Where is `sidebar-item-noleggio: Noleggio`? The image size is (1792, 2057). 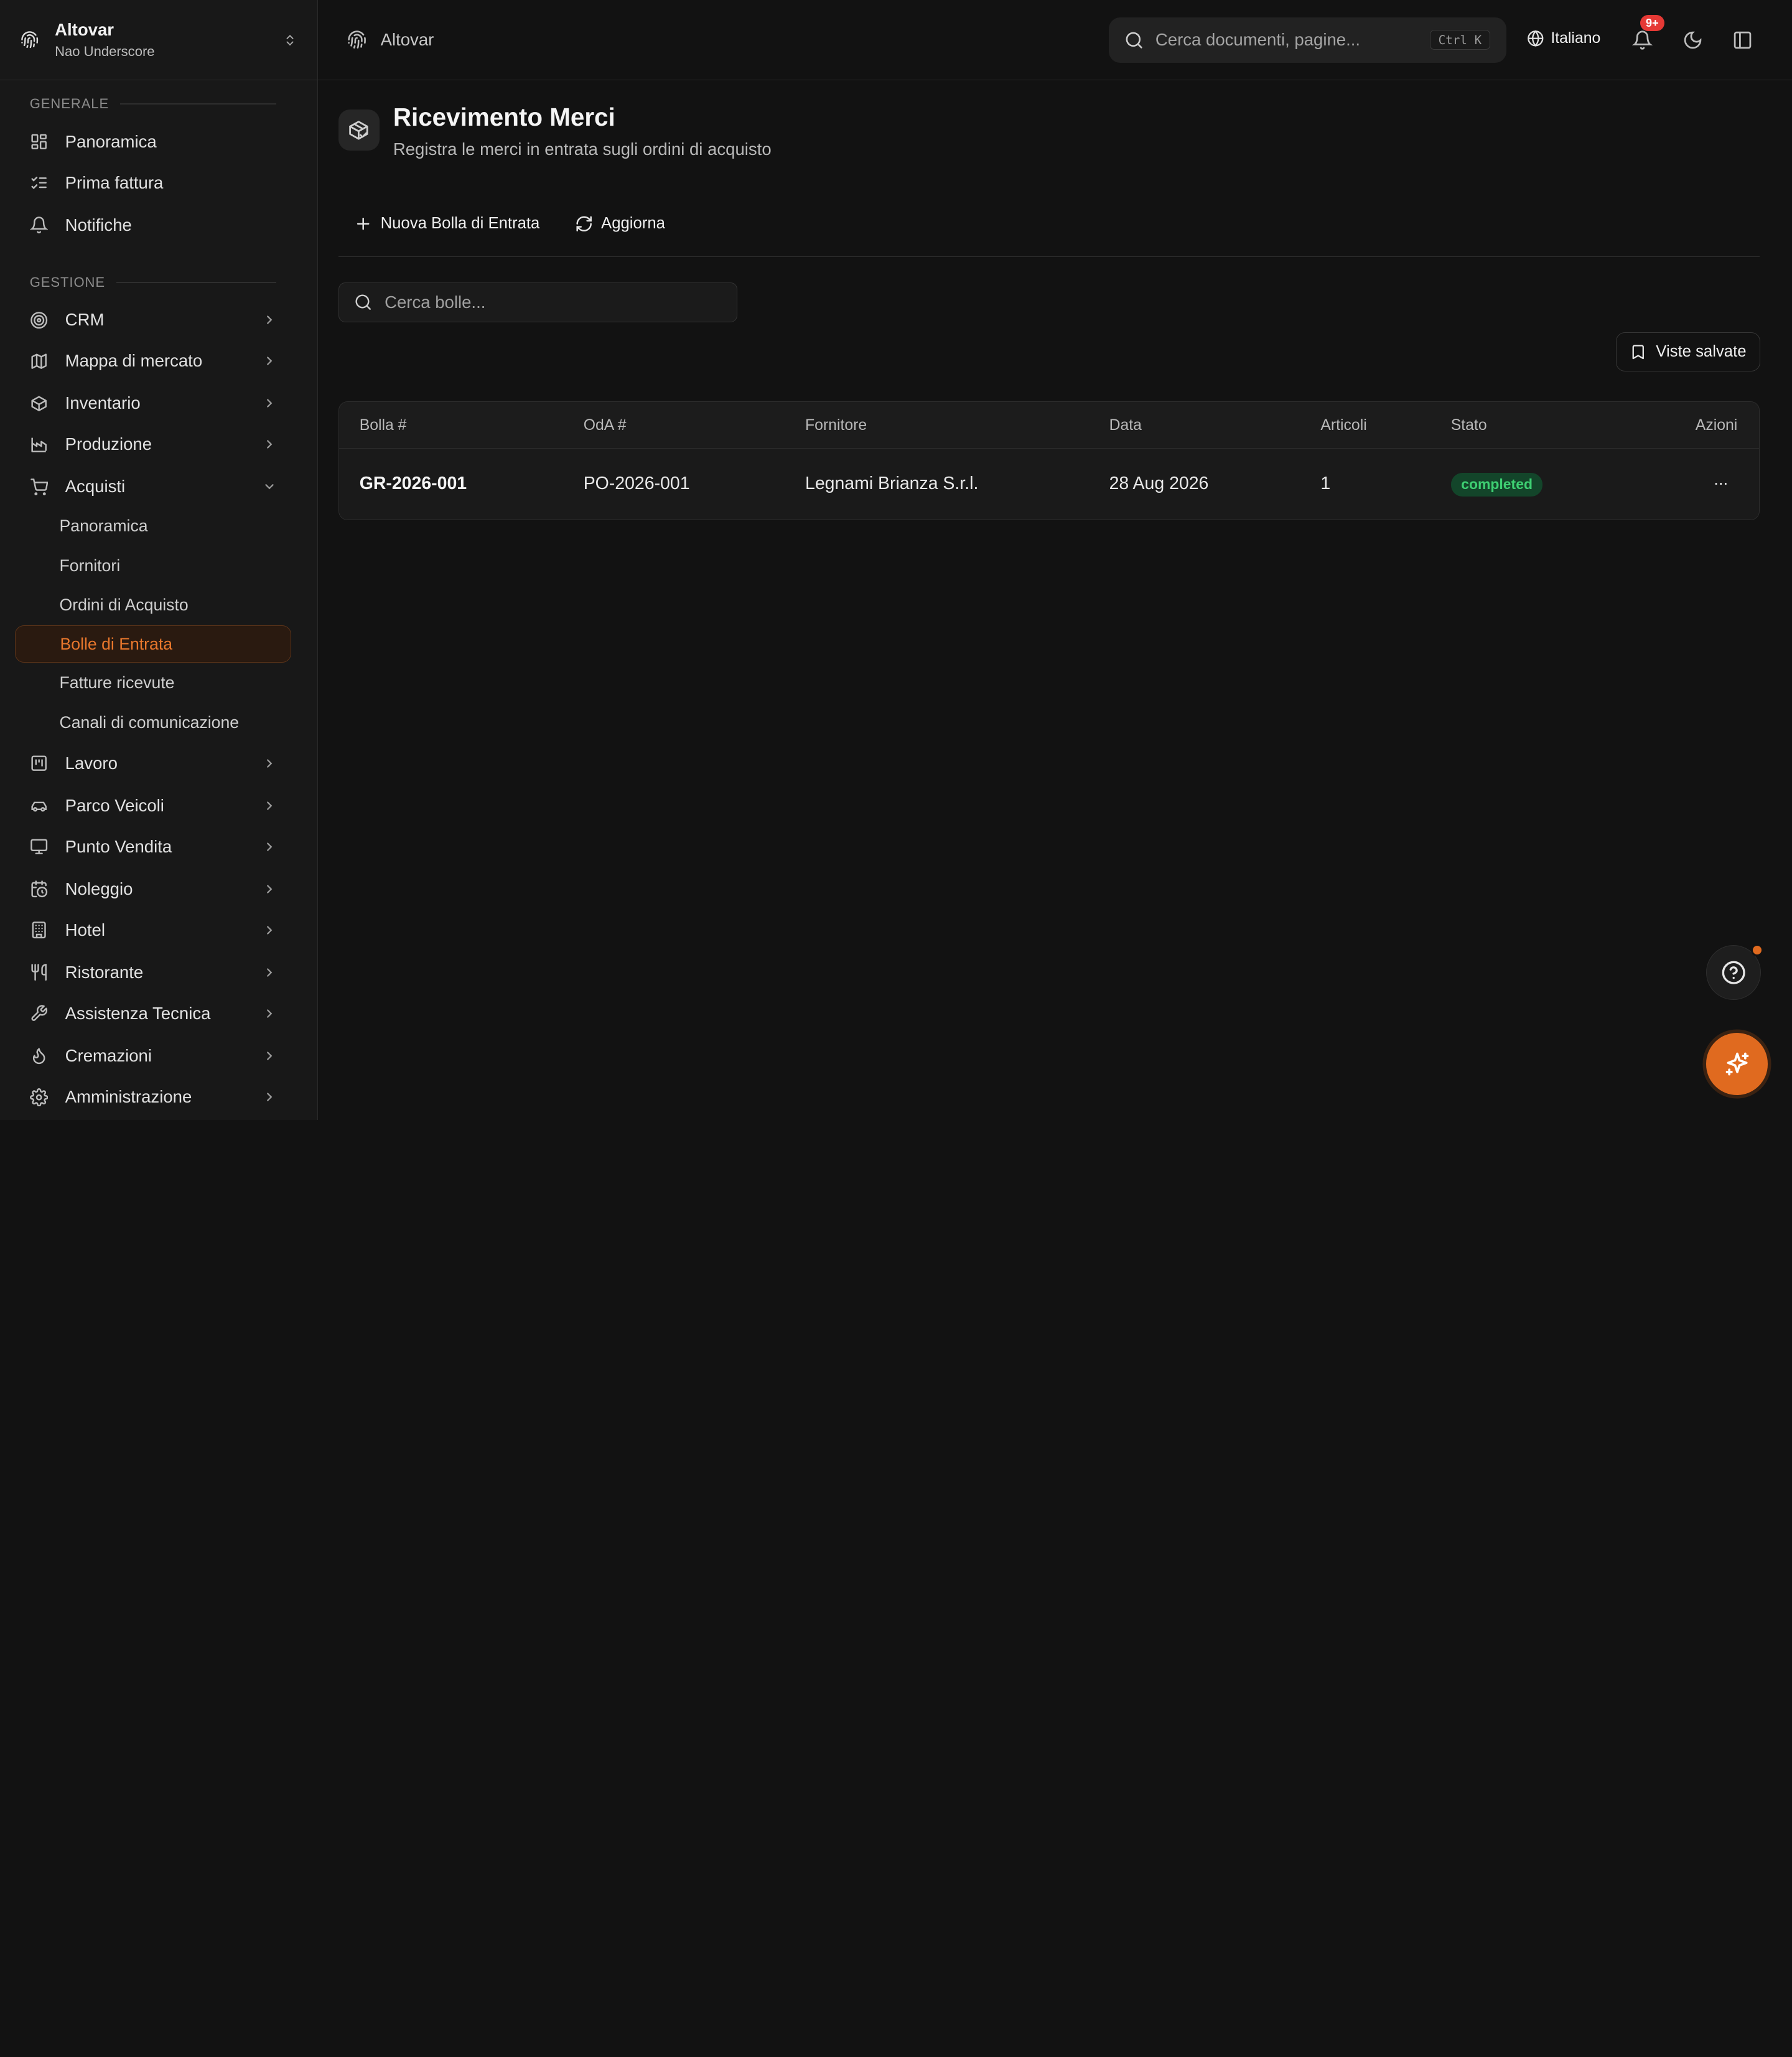 sidebar-item-noleggio: Noleggio is located at coordinates (154, 889).